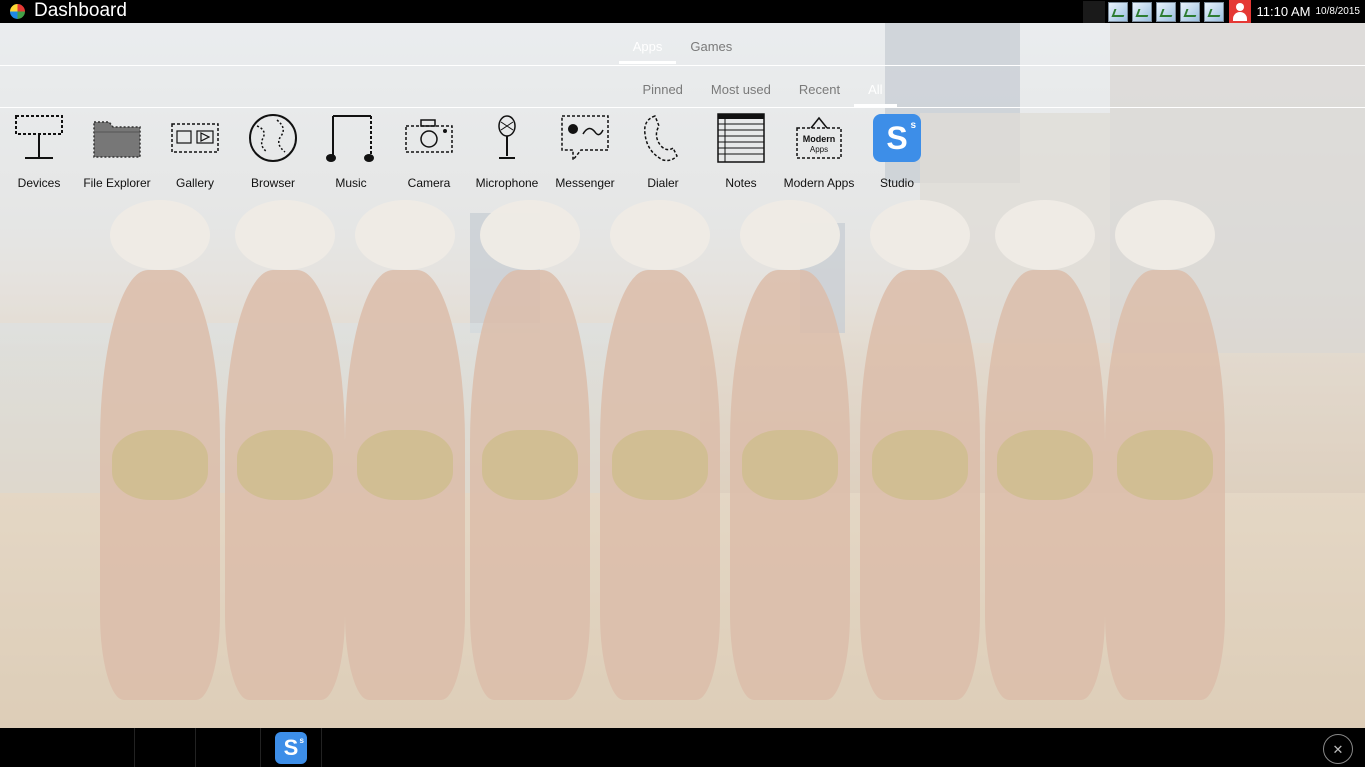 The width and height of the screenshot is (1365, 767). What do you see at coordinates (741, 92) in the screenshot?
I see `tab-most-used: Most used` at bounding box center [741, 92].